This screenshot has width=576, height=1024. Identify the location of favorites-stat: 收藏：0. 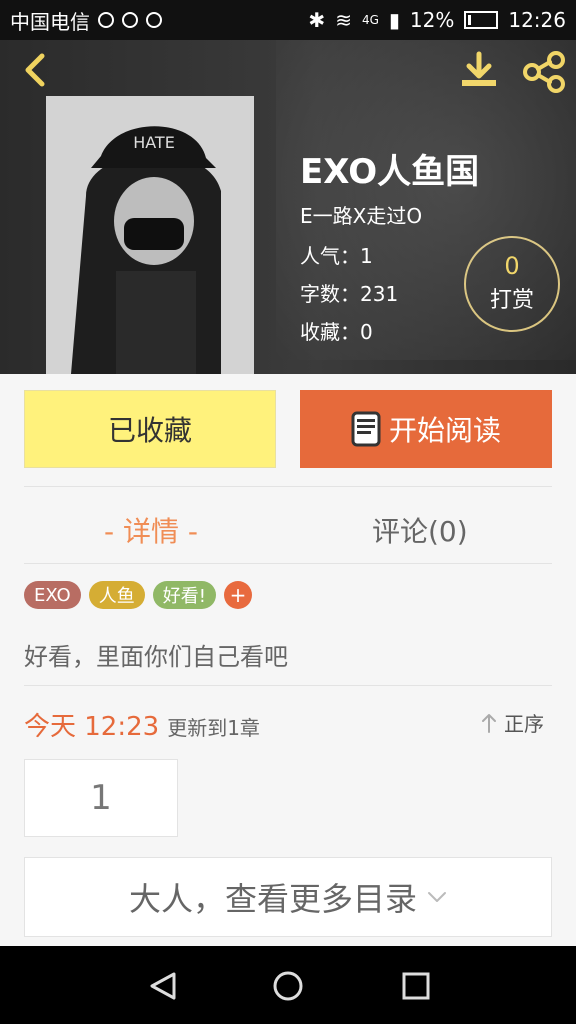
(336, 332).